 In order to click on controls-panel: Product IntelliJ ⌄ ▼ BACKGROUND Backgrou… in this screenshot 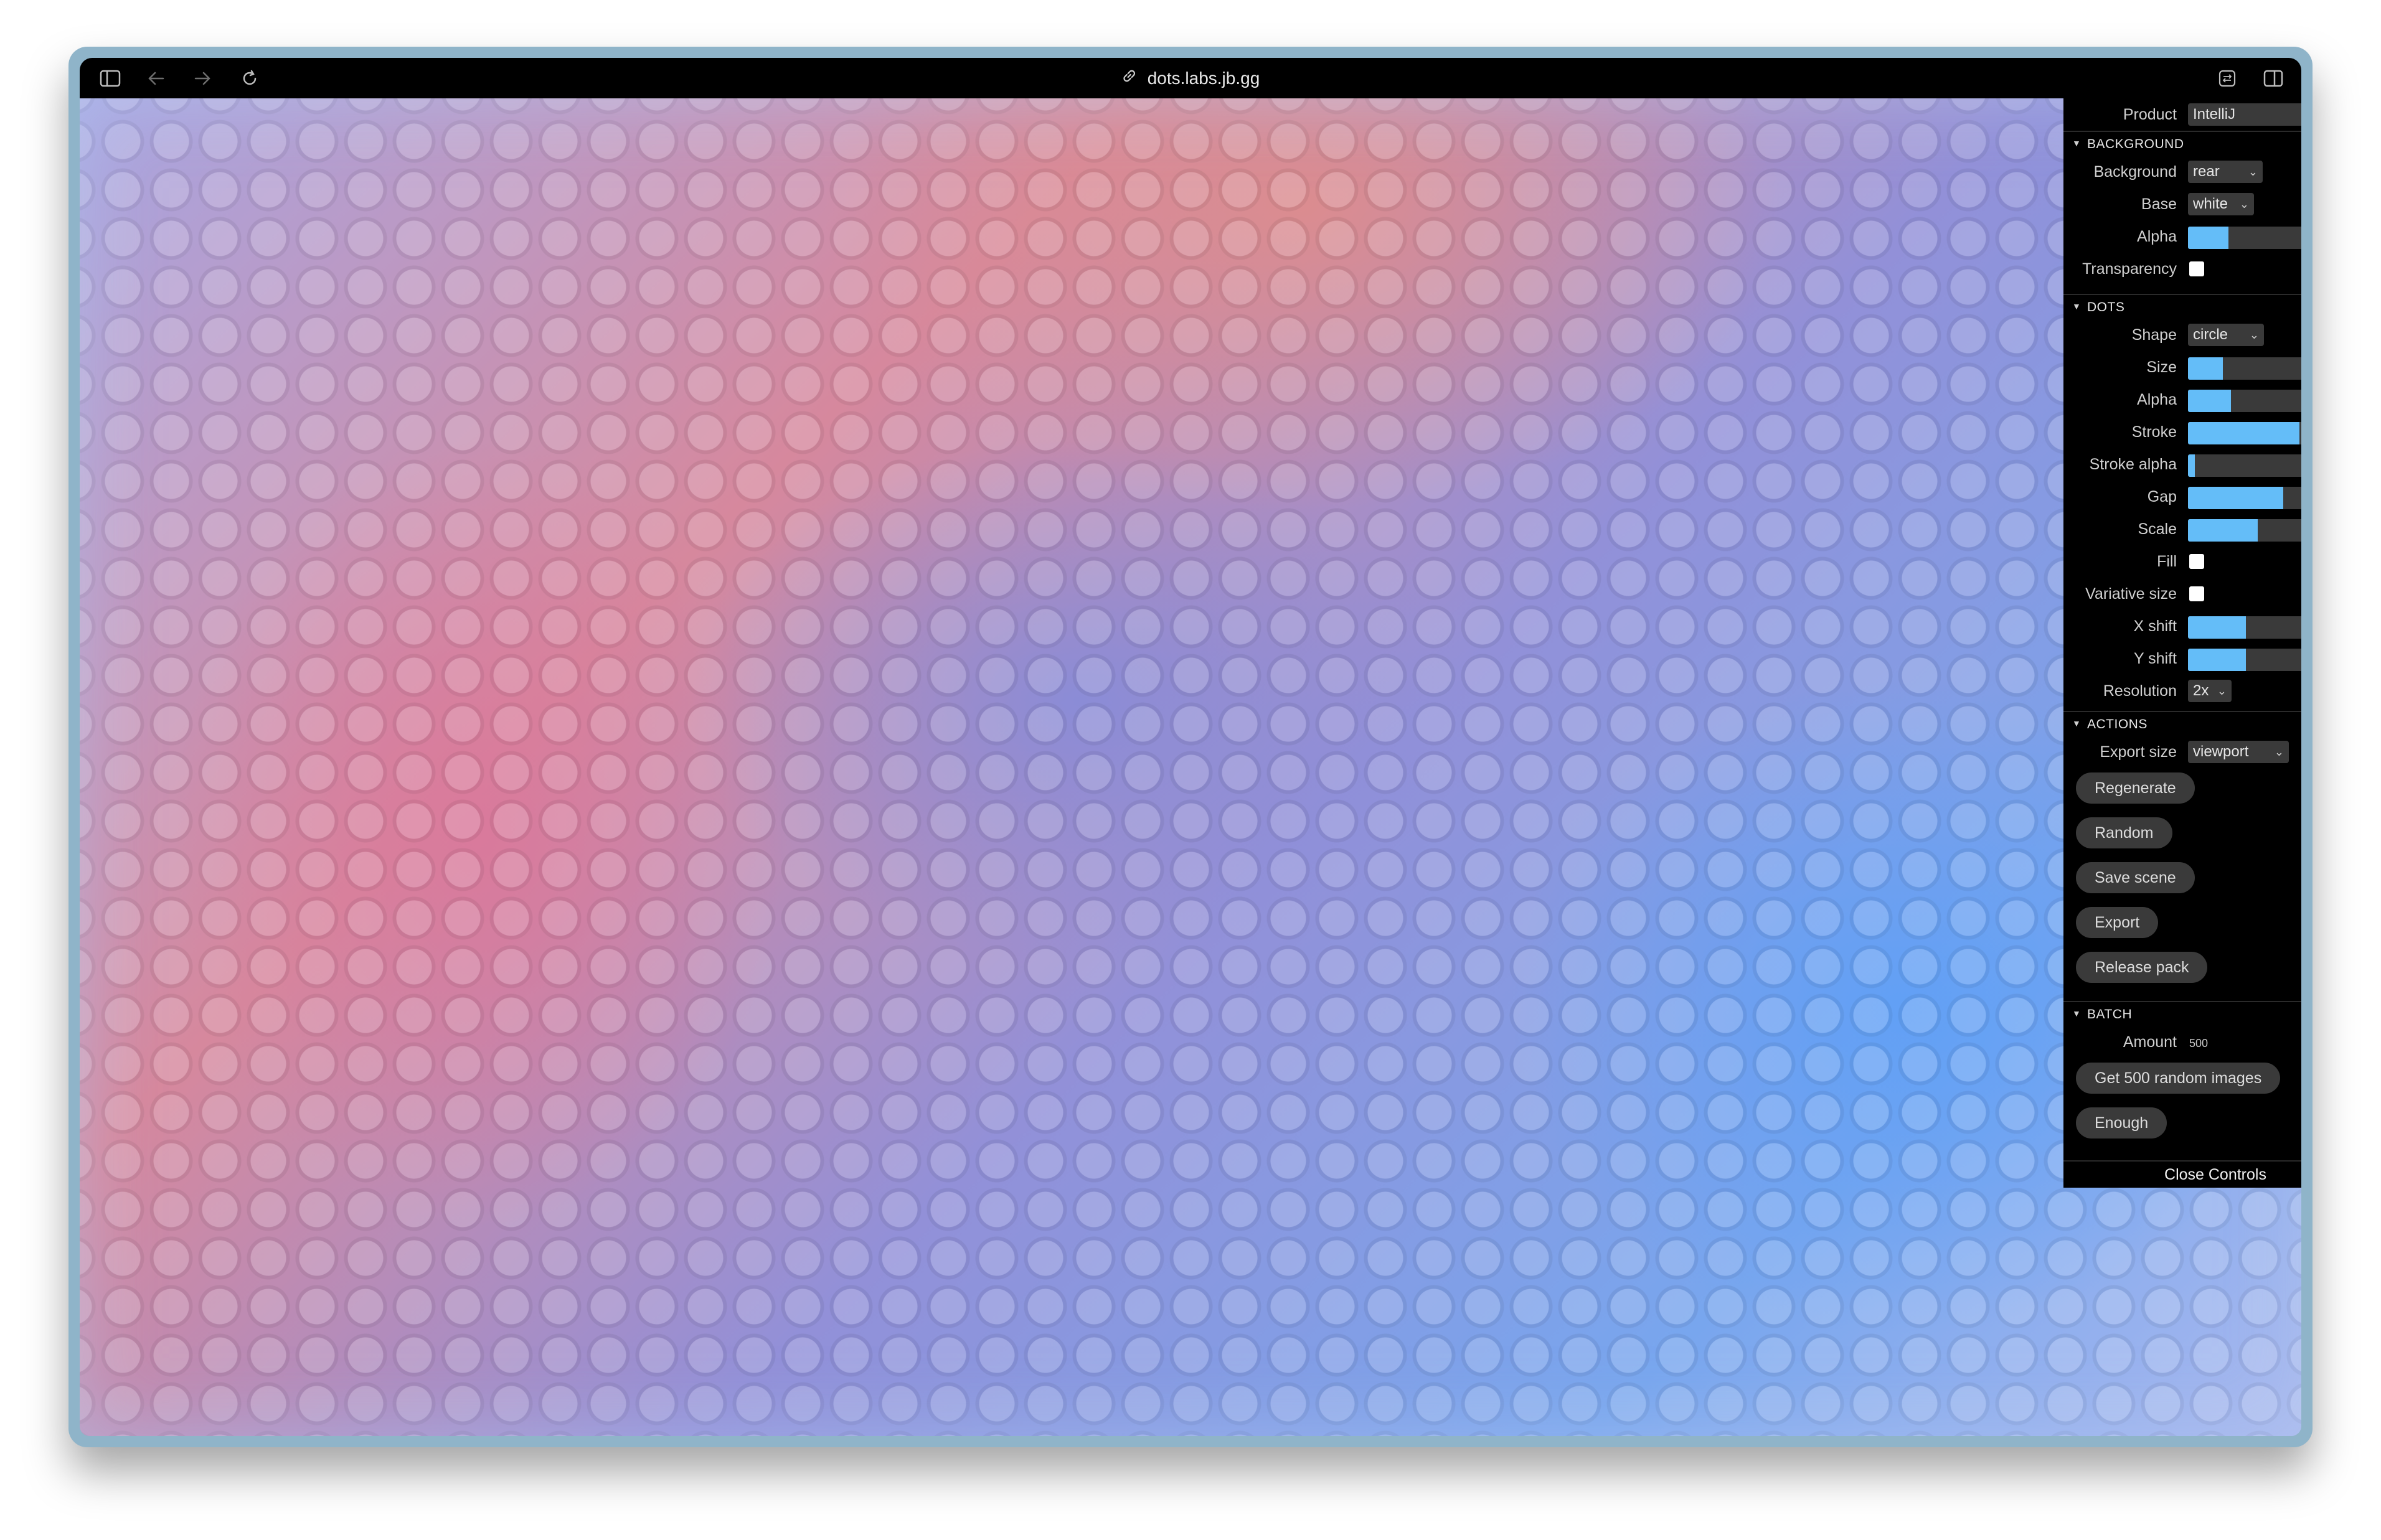, I will do `click(2182, 643)`.